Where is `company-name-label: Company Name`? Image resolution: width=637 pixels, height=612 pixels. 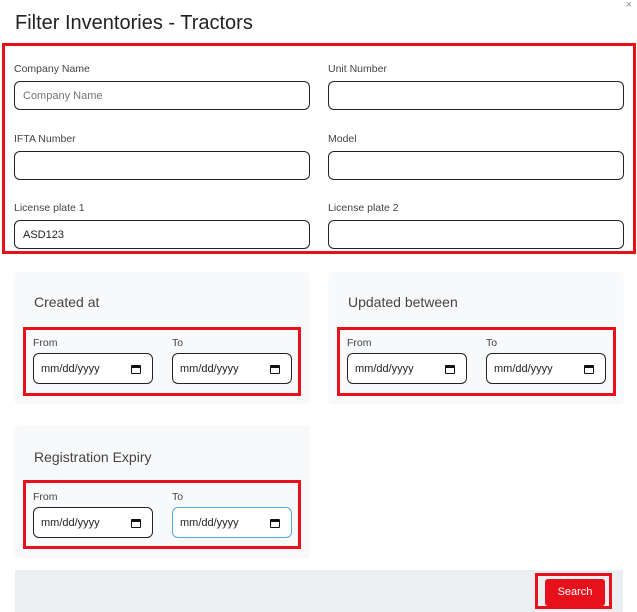 company-name-label: Company Name is located at coordinates (52, 69).